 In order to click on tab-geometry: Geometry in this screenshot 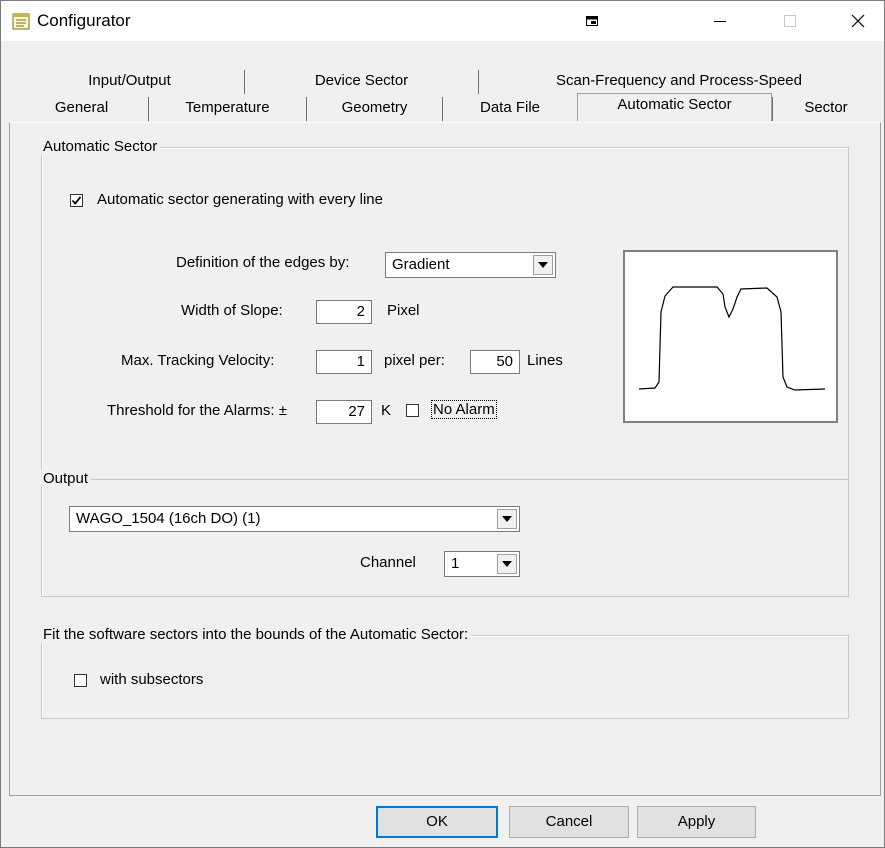, I will do `click(375, 109)`.